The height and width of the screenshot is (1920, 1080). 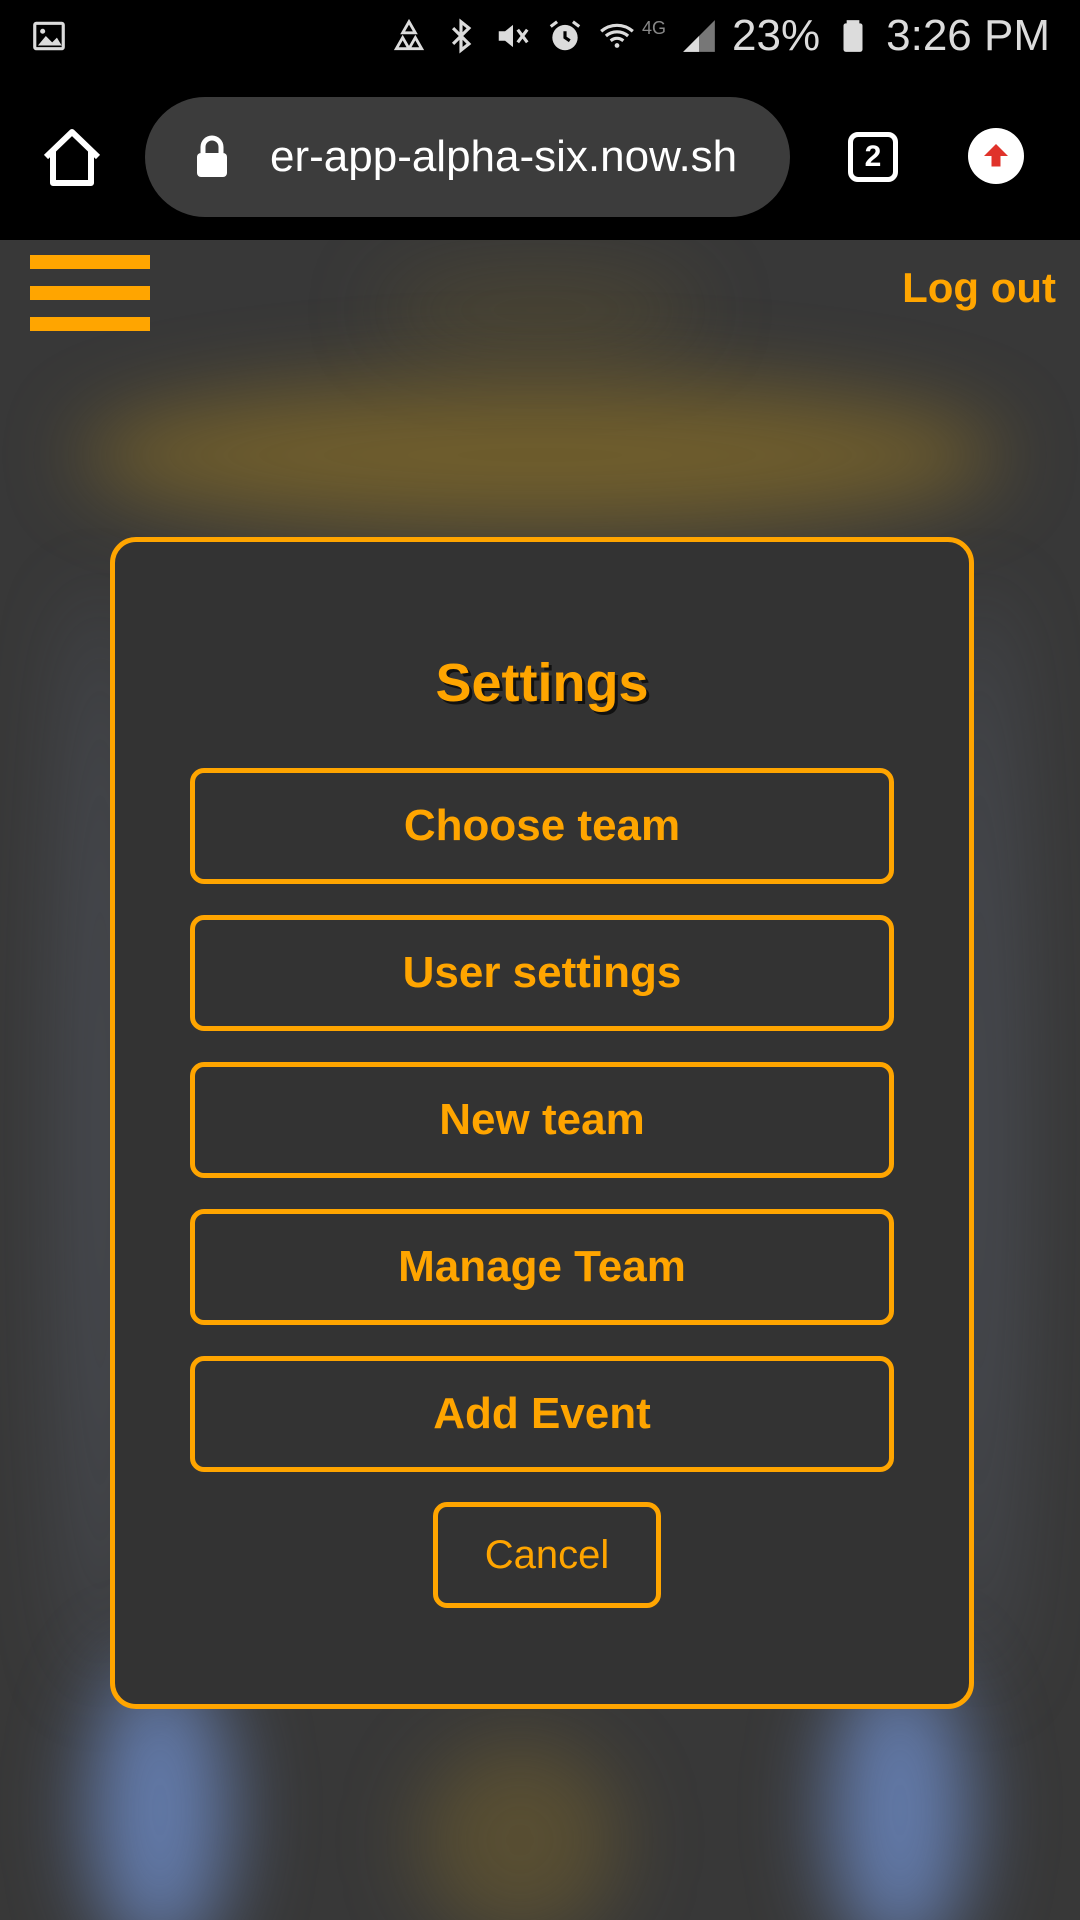 What do you see at coordinates (504, 156) in the screenshot?
I see `url-text: er-app-alpha-six.now.sh` at bounding box center [504, 156].